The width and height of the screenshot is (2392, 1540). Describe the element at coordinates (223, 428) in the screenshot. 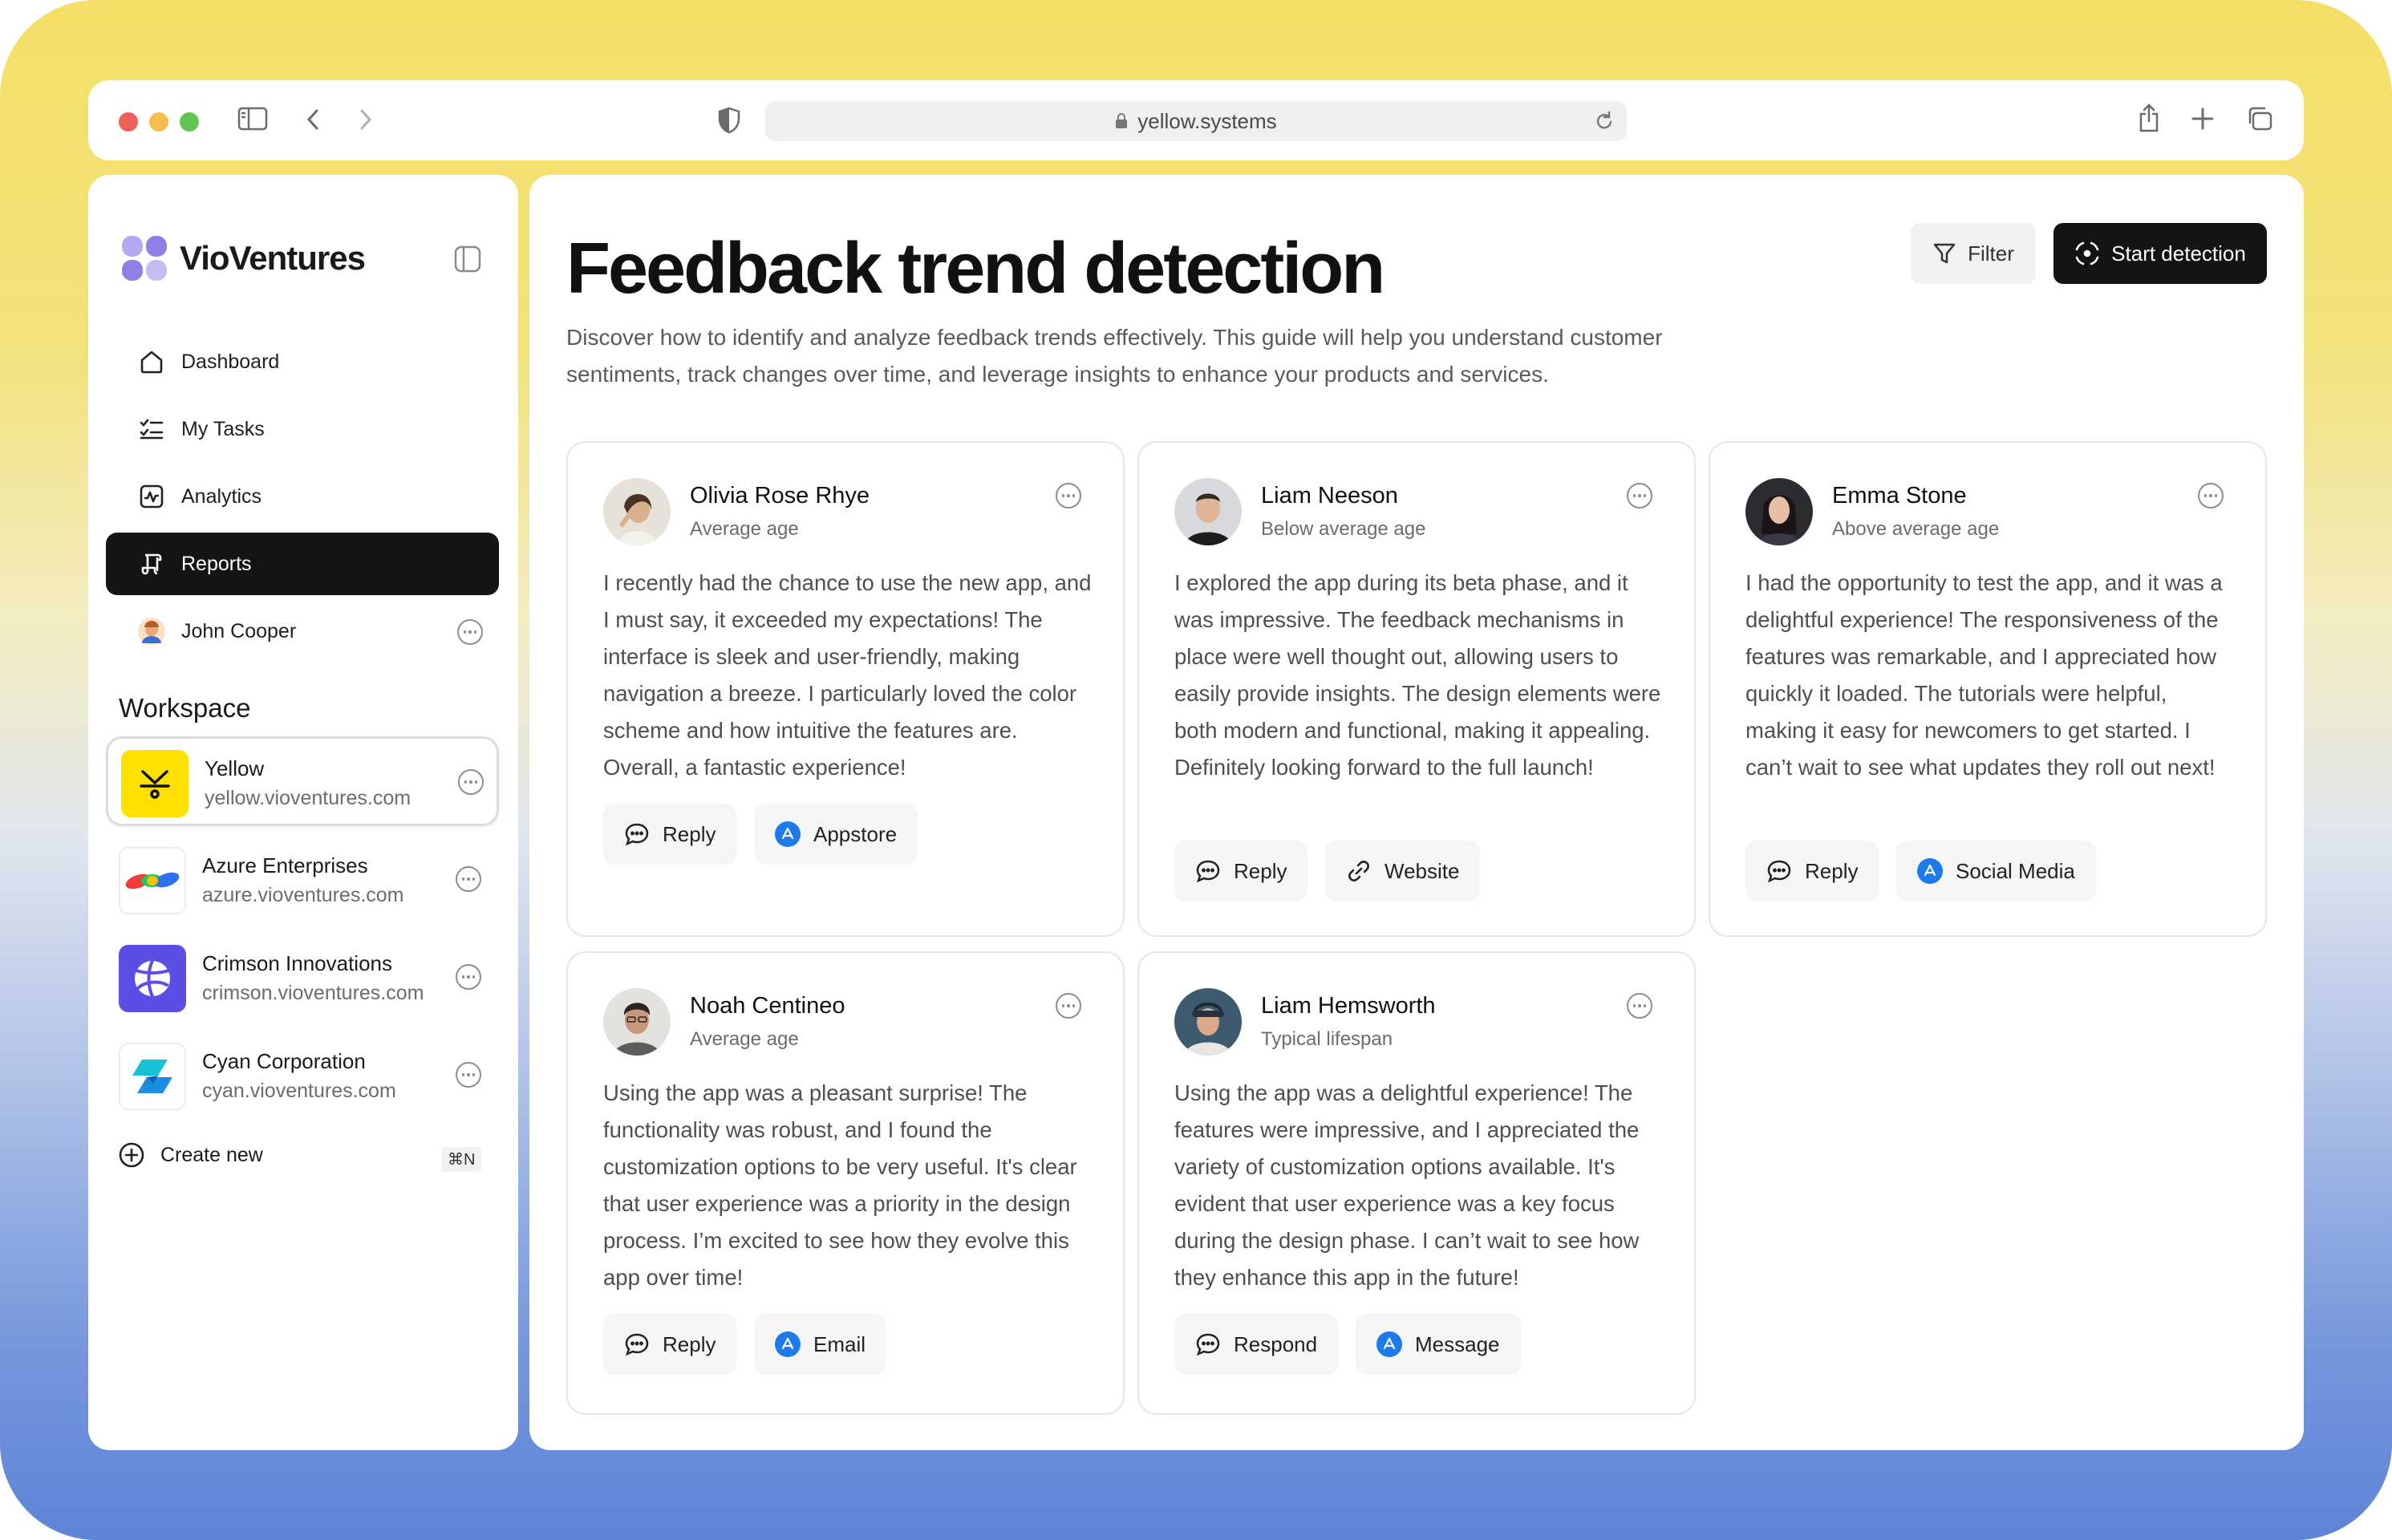

I see `nav-label: My Tasks` at that location.